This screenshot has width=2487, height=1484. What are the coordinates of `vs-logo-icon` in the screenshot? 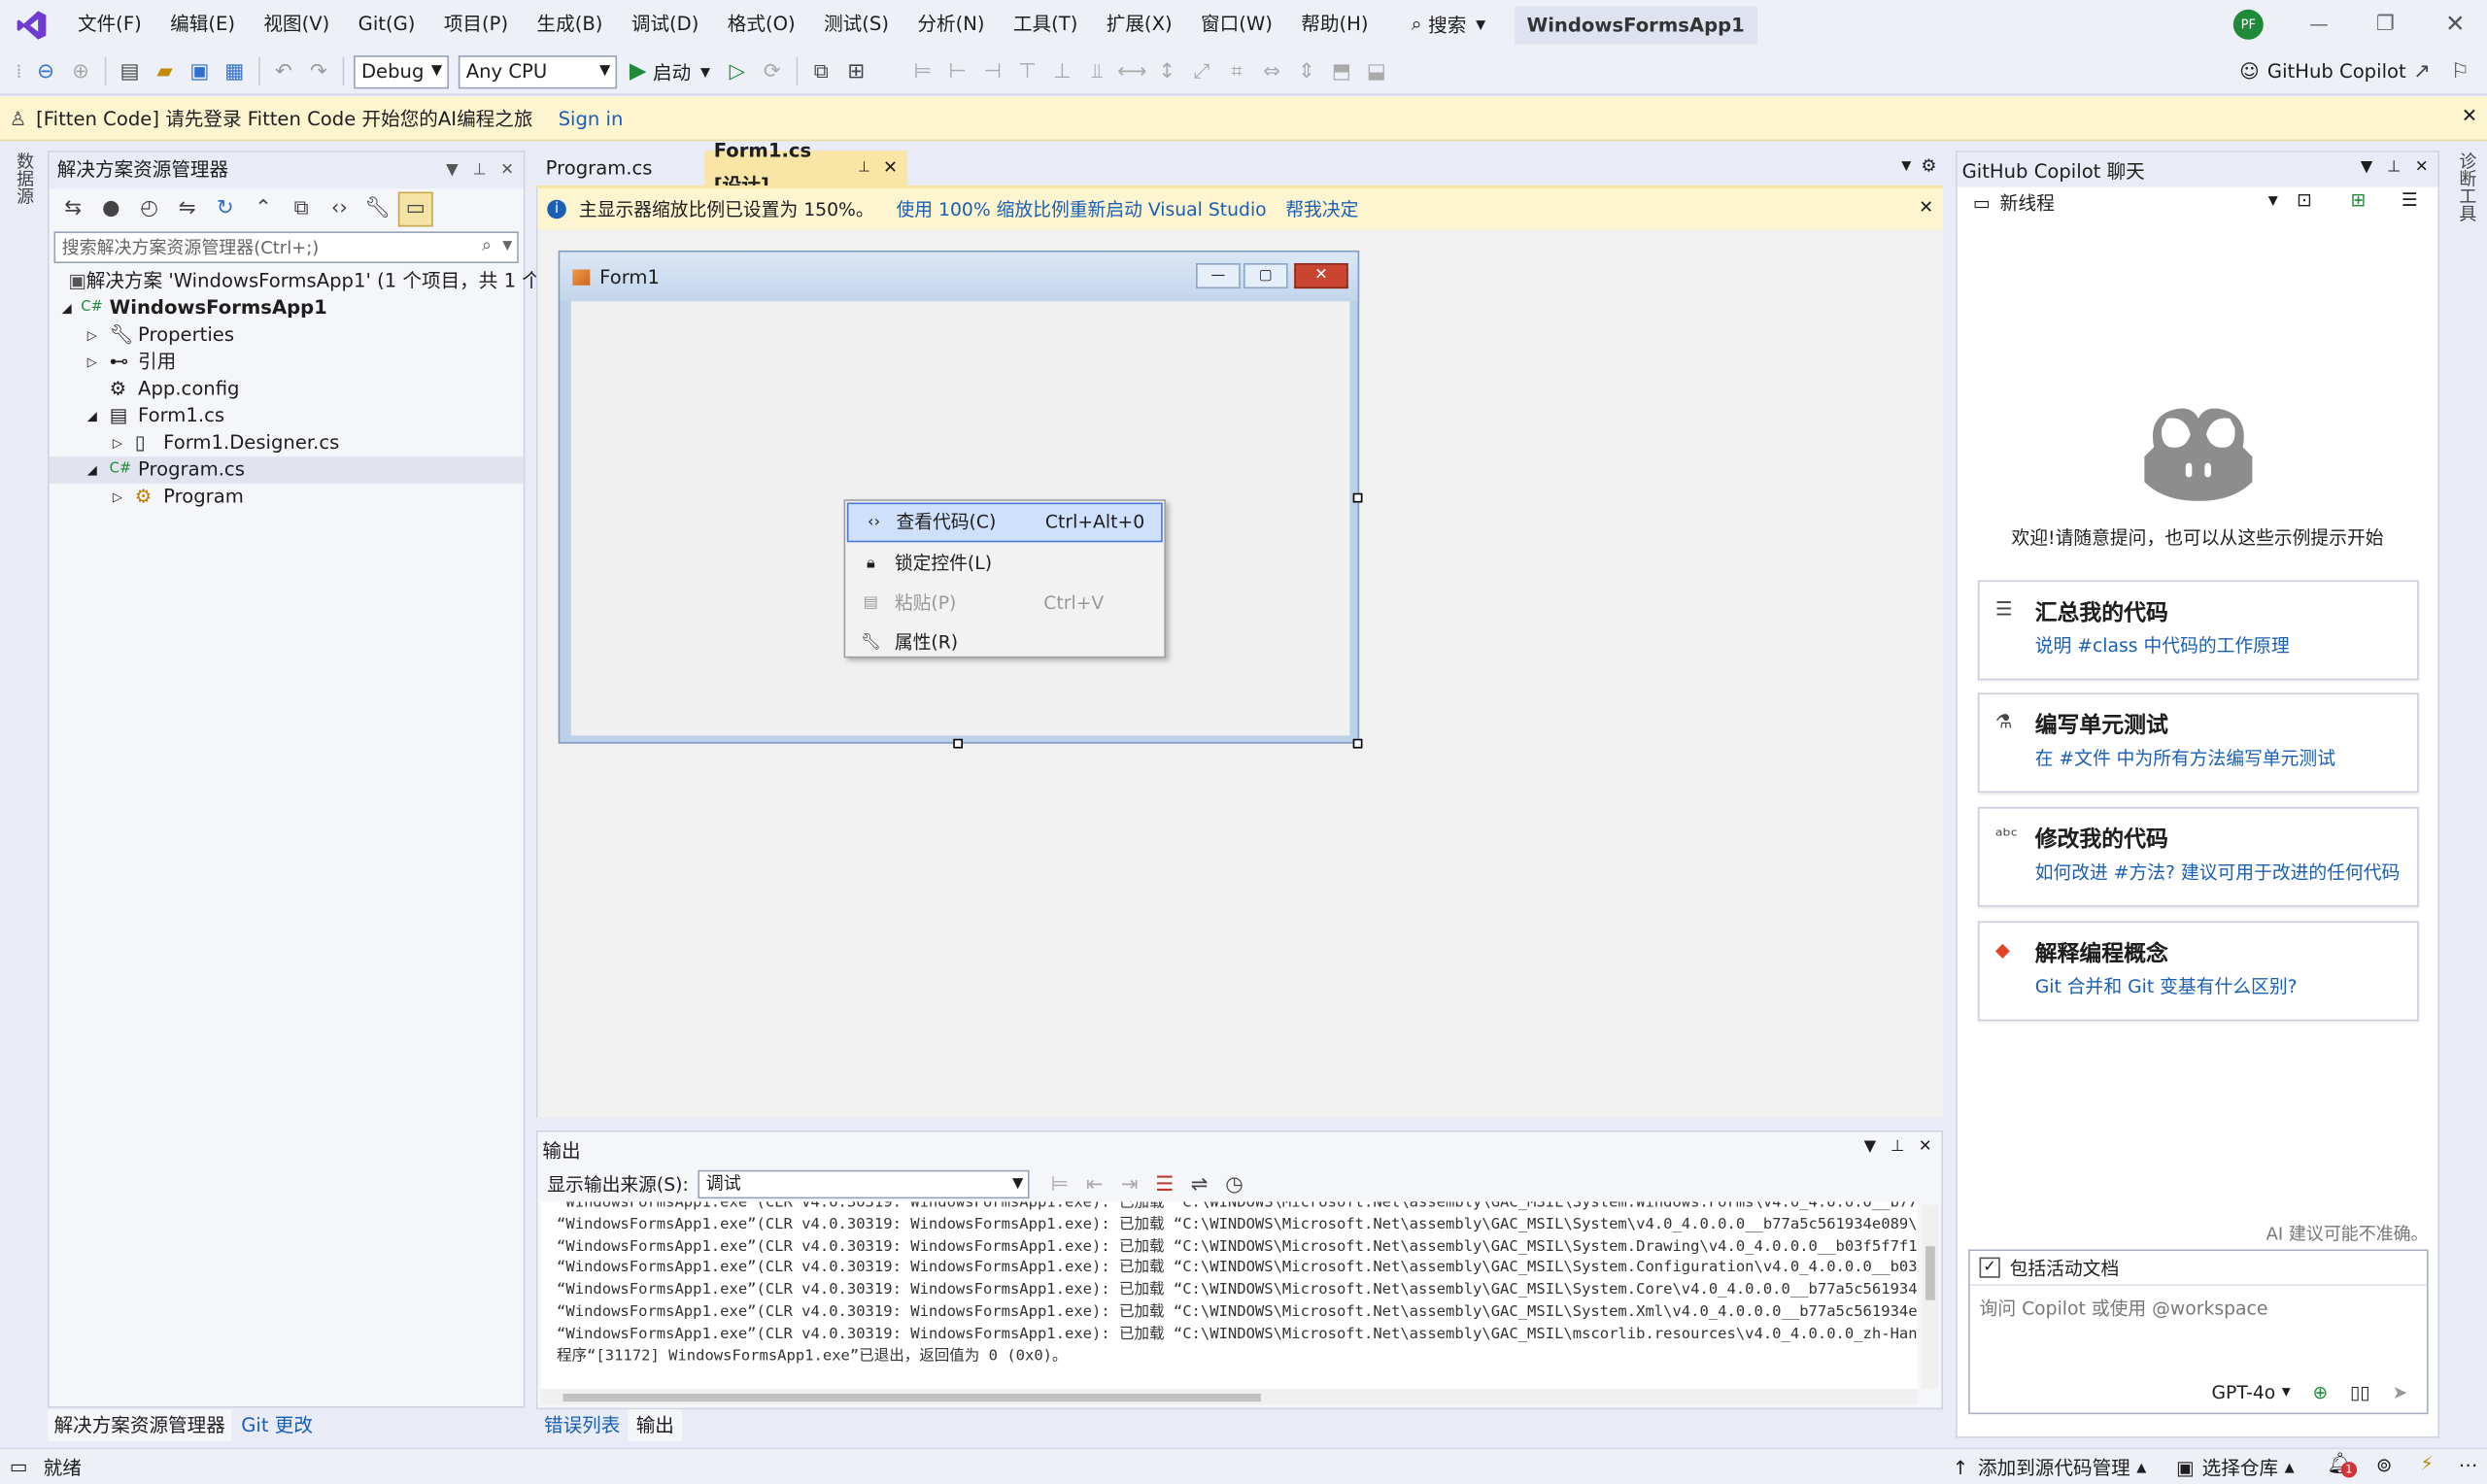 It's located at (31, 25).